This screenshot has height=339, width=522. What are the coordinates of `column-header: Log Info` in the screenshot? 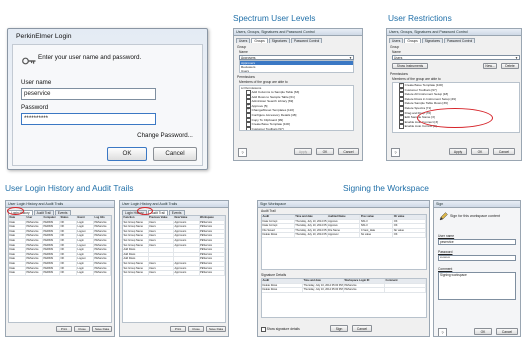 It's located at (102, 218).